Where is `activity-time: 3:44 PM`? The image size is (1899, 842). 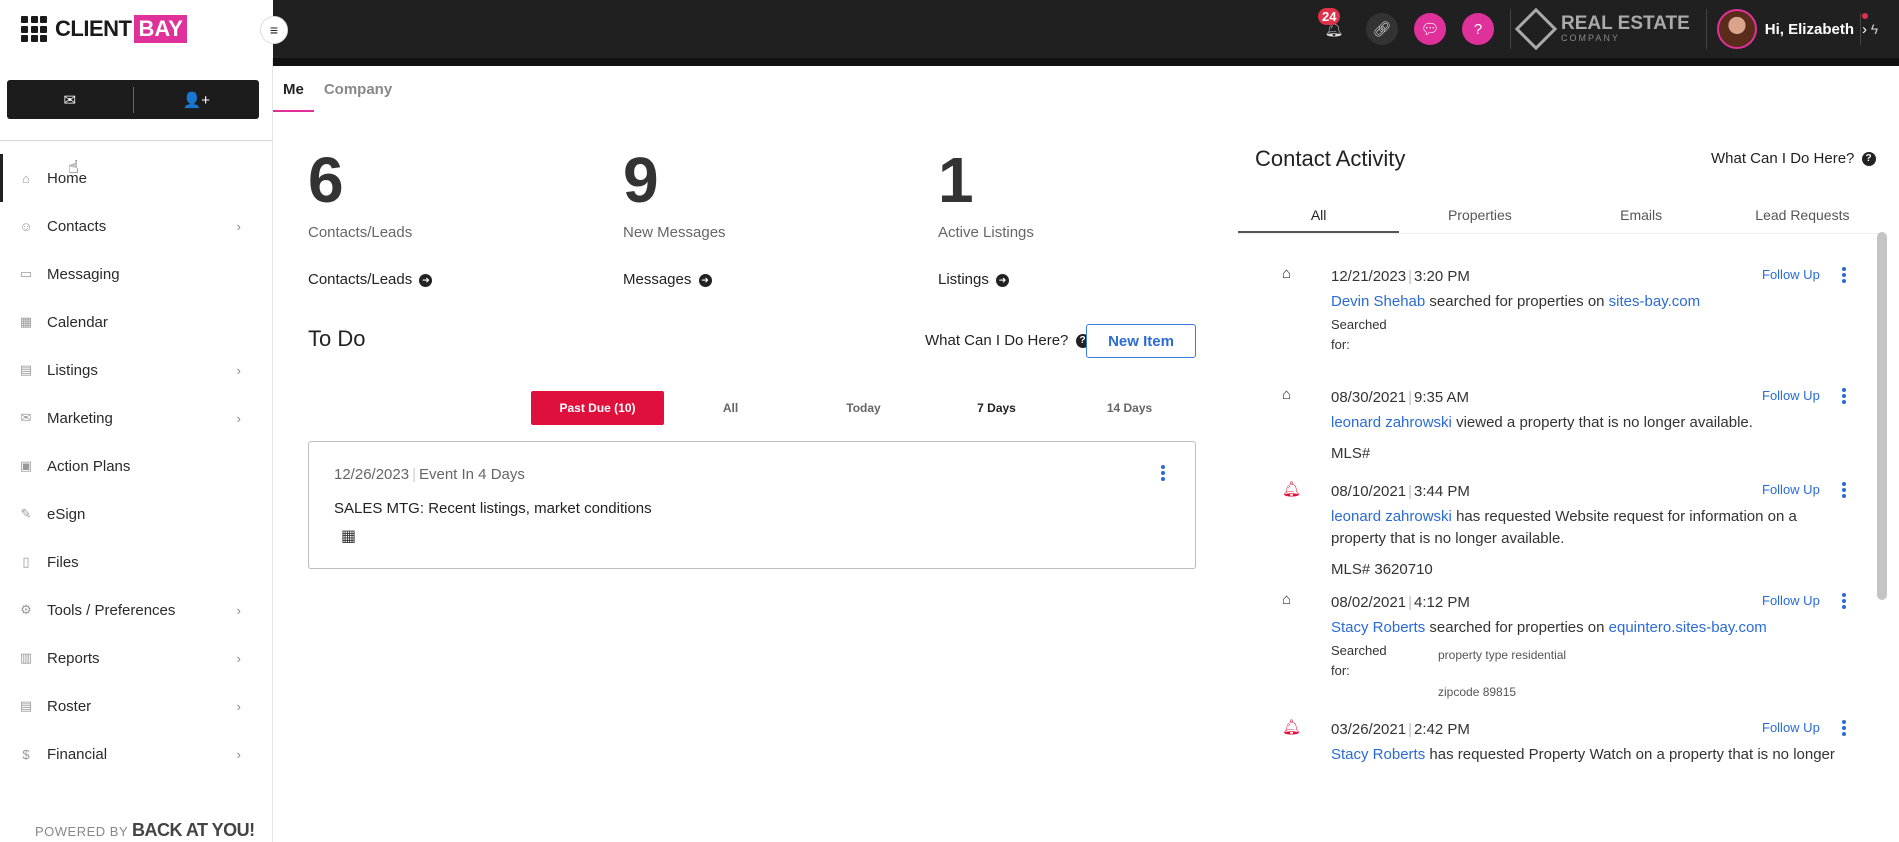 activity-time: 3:44 PM is located at coordinates (1441, 491).